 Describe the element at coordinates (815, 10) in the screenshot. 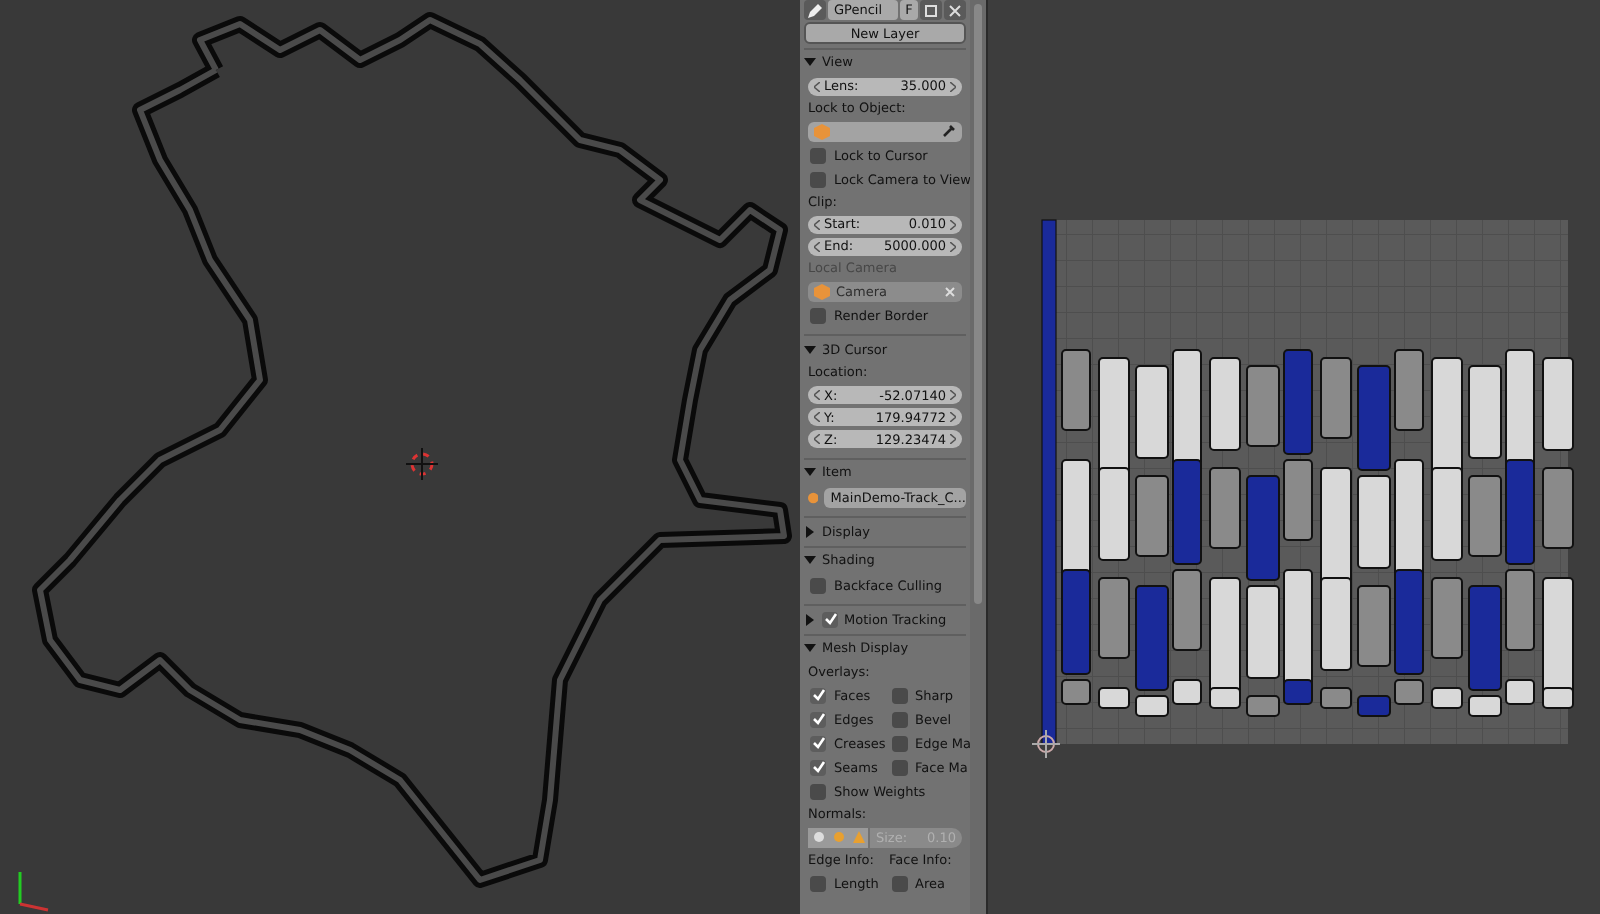

I see `pencil-icon` at that location.